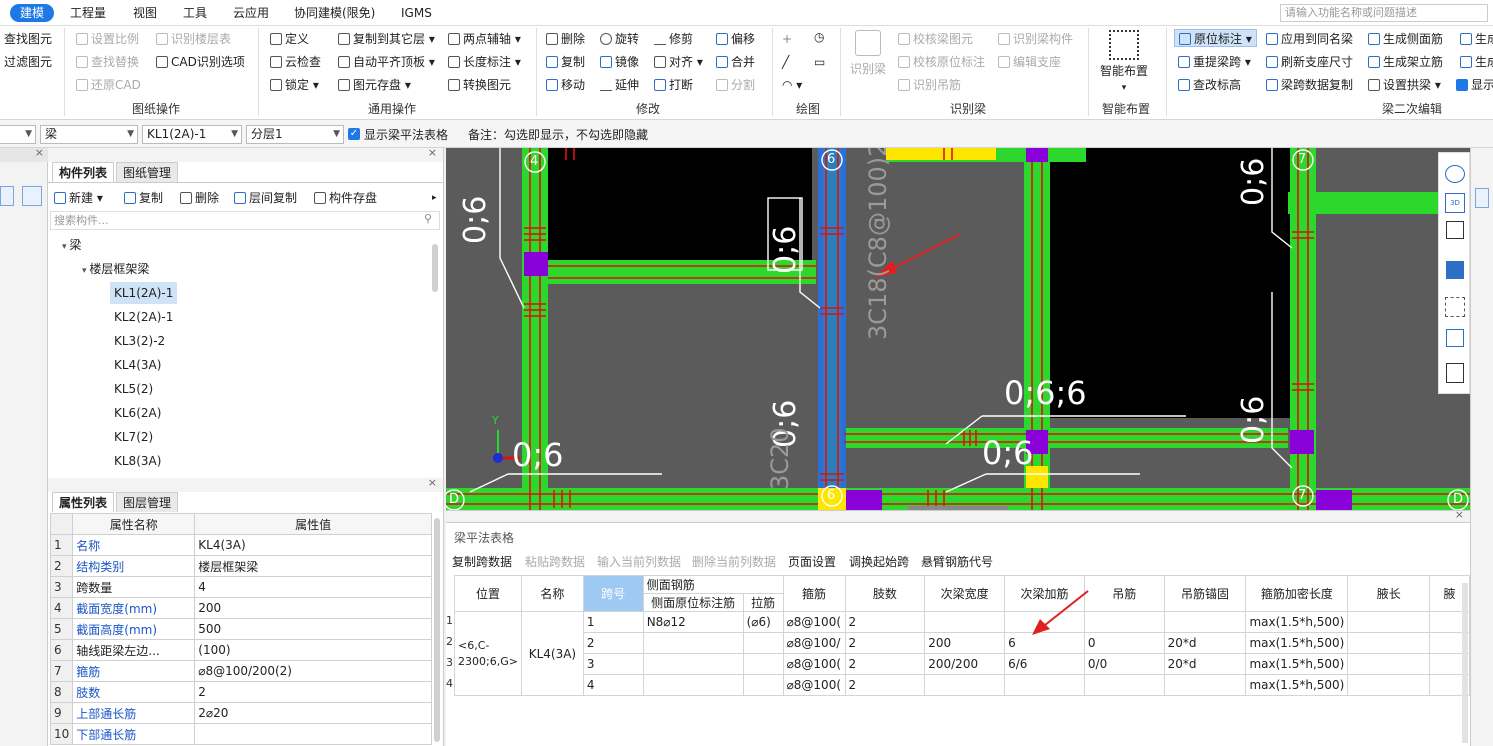 This screenshot has height=746, width=1493. I want to click on tree-item-kl4: KL4(3A), so click(137, 365).